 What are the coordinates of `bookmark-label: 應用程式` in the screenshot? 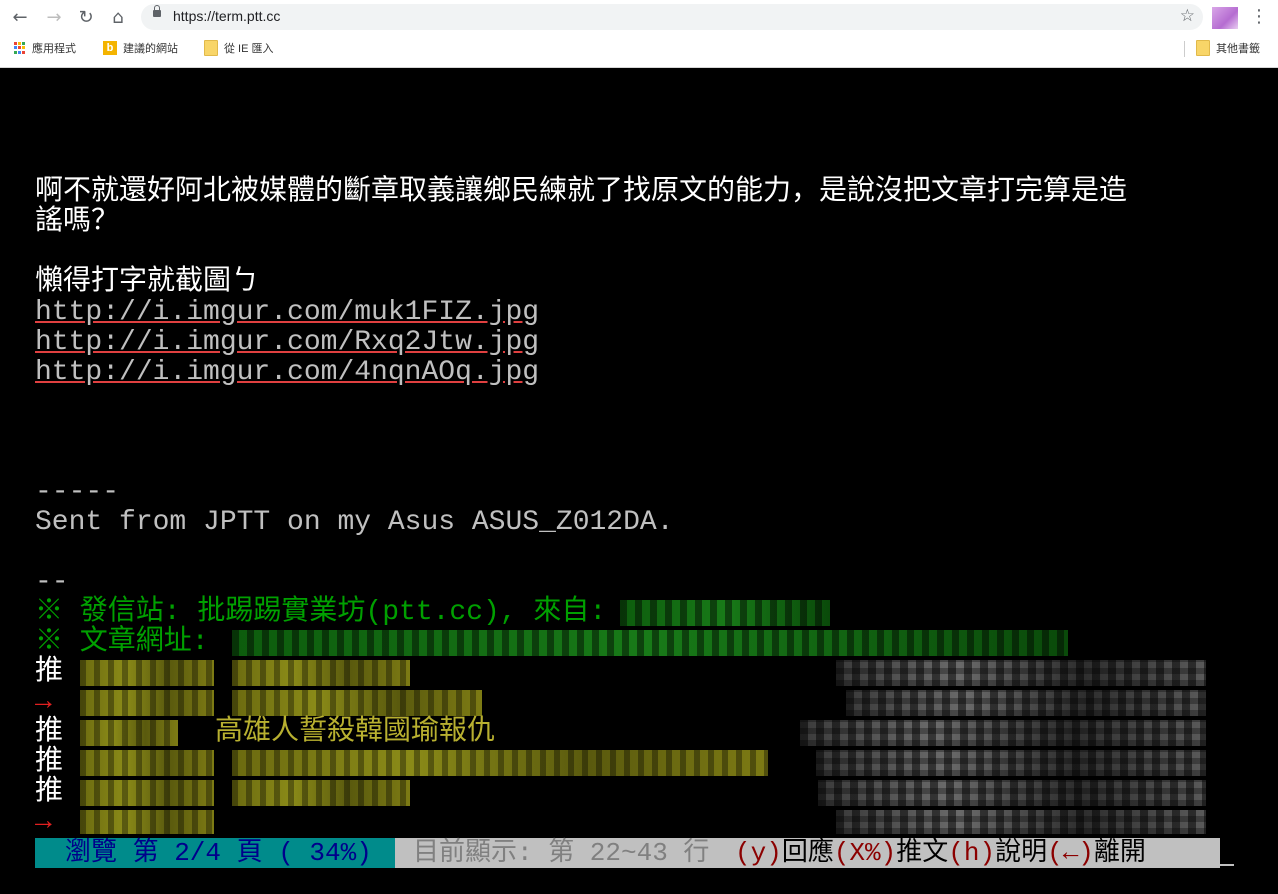 It's located at (54, 49).